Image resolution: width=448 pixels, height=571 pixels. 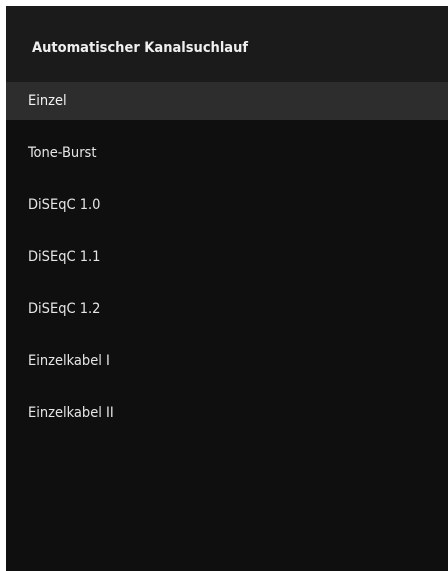 What do you see at coordinates (64, 257) in the screenshot?
I see `list-item-label: DiSEqC 1.1` at bounding box center [64, 257].